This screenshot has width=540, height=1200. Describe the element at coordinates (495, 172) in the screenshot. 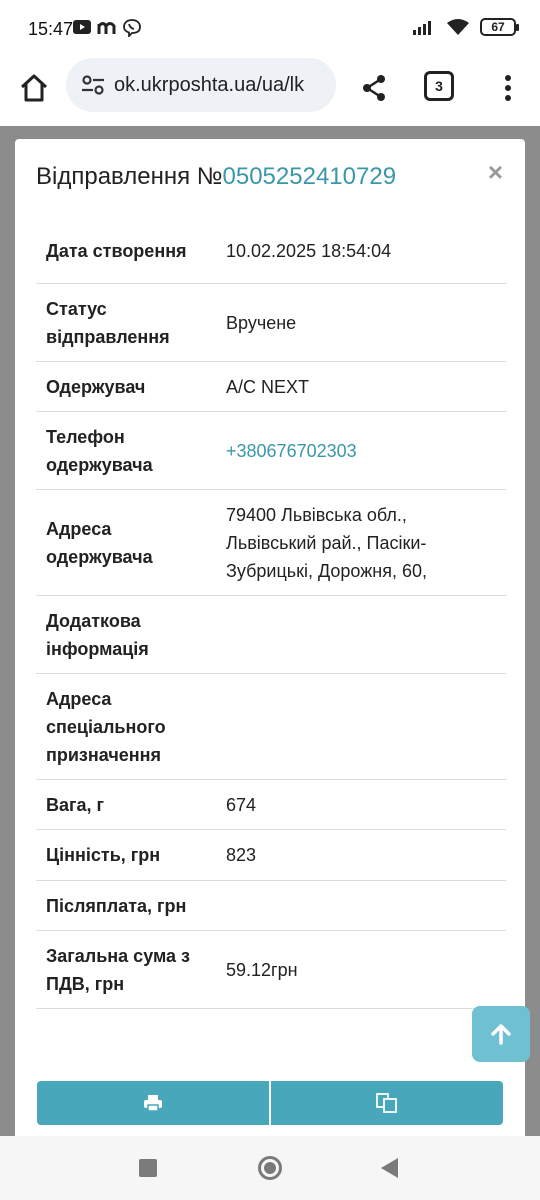

I see `close-icon: ×` at that location.